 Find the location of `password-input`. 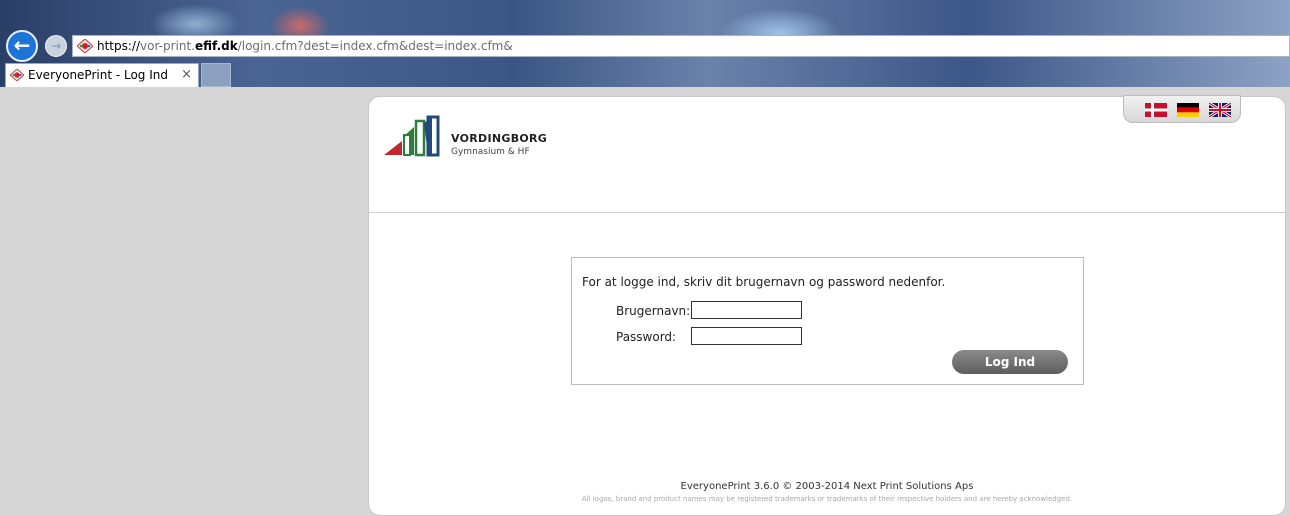

password-input is located at coordinates (746, 336).